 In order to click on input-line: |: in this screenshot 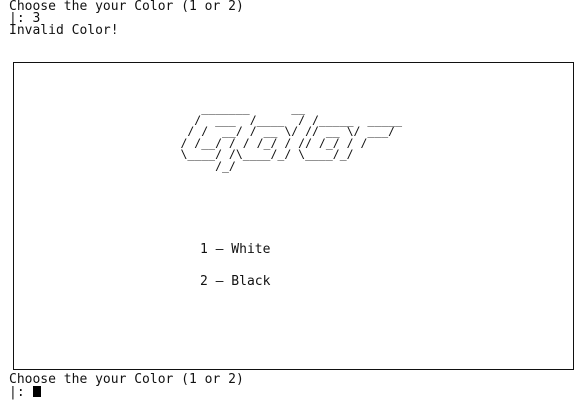, I will do `click(25, 392)`.